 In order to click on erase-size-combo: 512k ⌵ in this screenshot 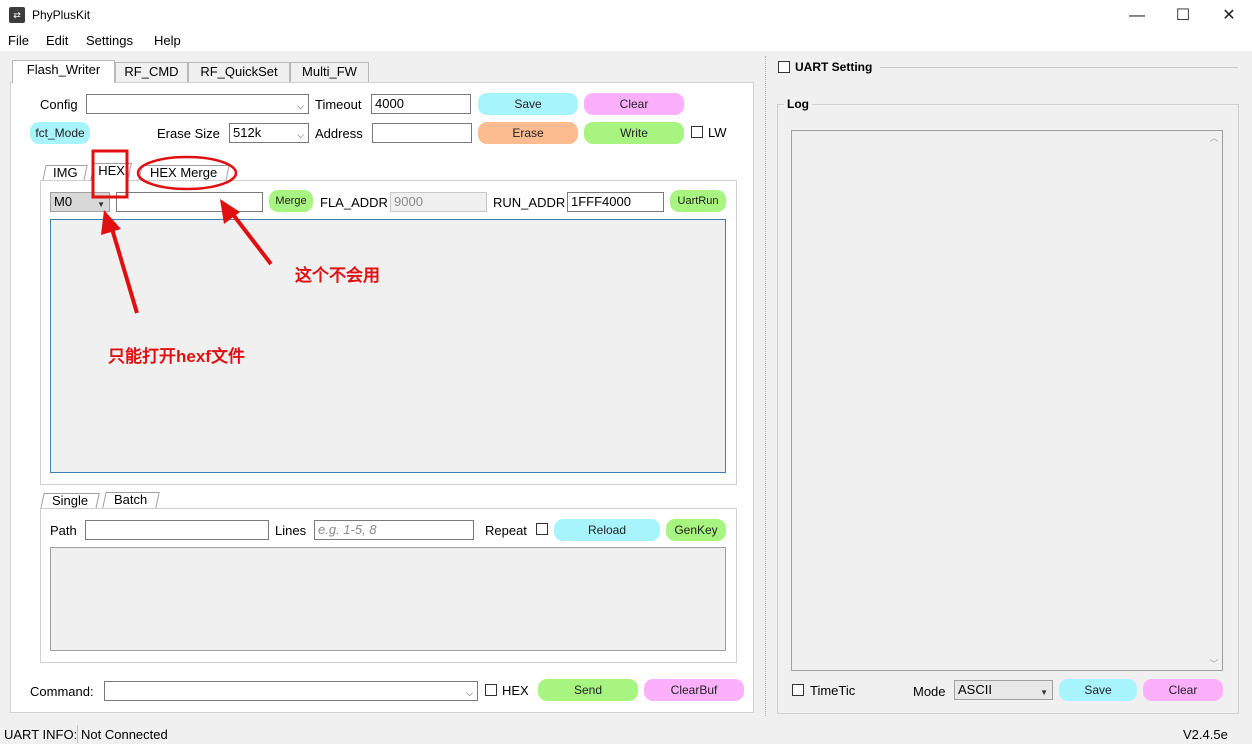, I will do `click(269, 133)`.